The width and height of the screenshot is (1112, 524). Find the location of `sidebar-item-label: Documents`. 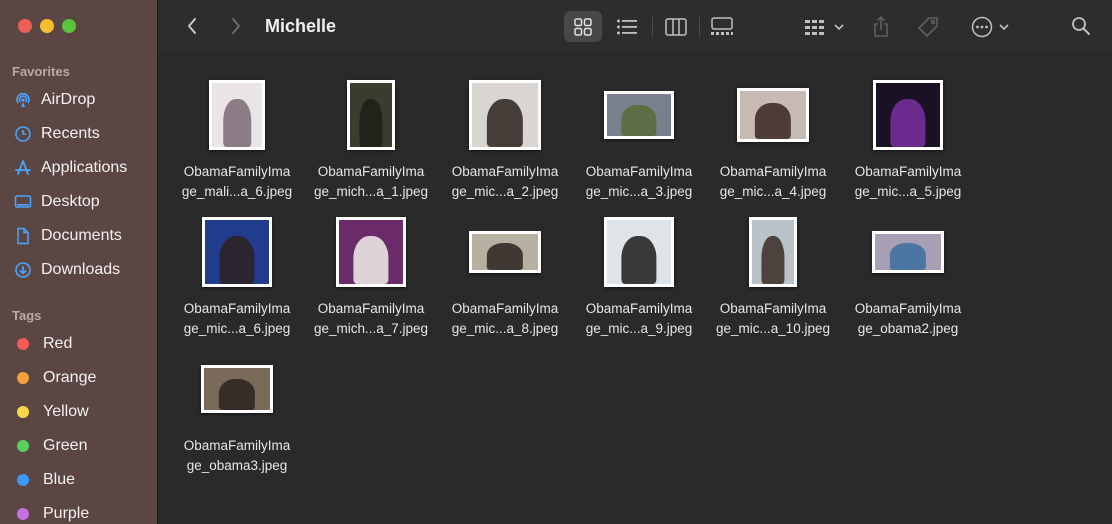

sidebar-item-label: Documents is located at coordinates (81, 235).